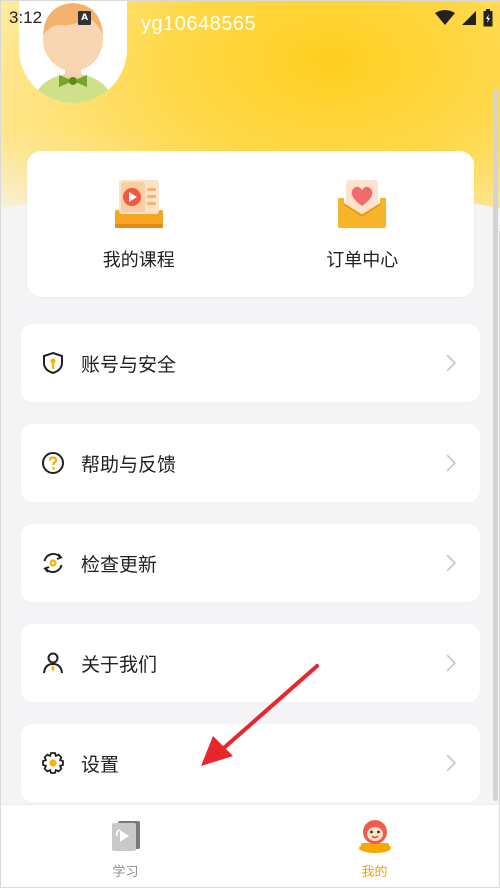 The image size is (500, 888). I want to click on menu-item-help-feedback: 帮助与反馈, so click(250, 463).